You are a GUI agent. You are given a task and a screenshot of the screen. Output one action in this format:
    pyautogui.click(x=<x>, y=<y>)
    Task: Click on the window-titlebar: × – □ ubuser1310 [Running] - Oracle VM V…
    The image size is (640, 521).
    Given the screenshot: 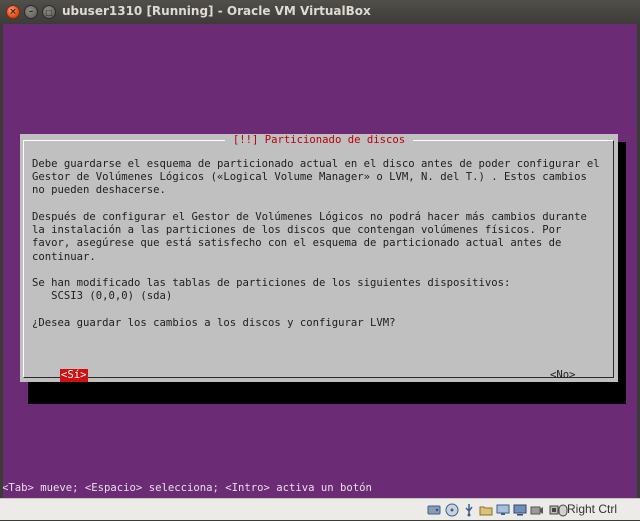 What is the action you would take?
    pyautogui.click(x=320, y=12)
    